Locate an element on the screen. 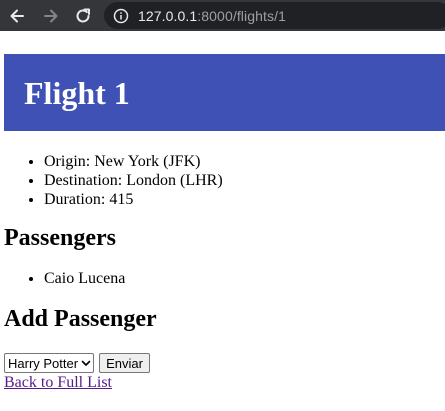 Image resolution: width=445 pixels, height=411 pixels. url-host: 127.0.0.1 is located at coordinates (168, 15).